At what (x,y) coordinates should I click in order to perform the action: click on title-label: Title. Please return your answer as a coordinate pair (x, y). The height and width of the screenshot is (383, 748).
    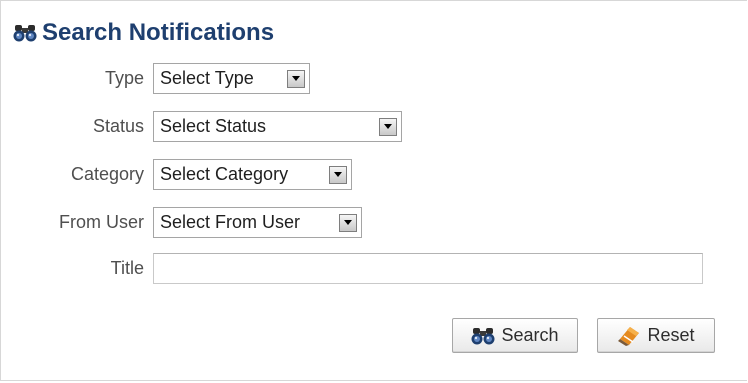
    Looking at the image, I should click on (127, 268).